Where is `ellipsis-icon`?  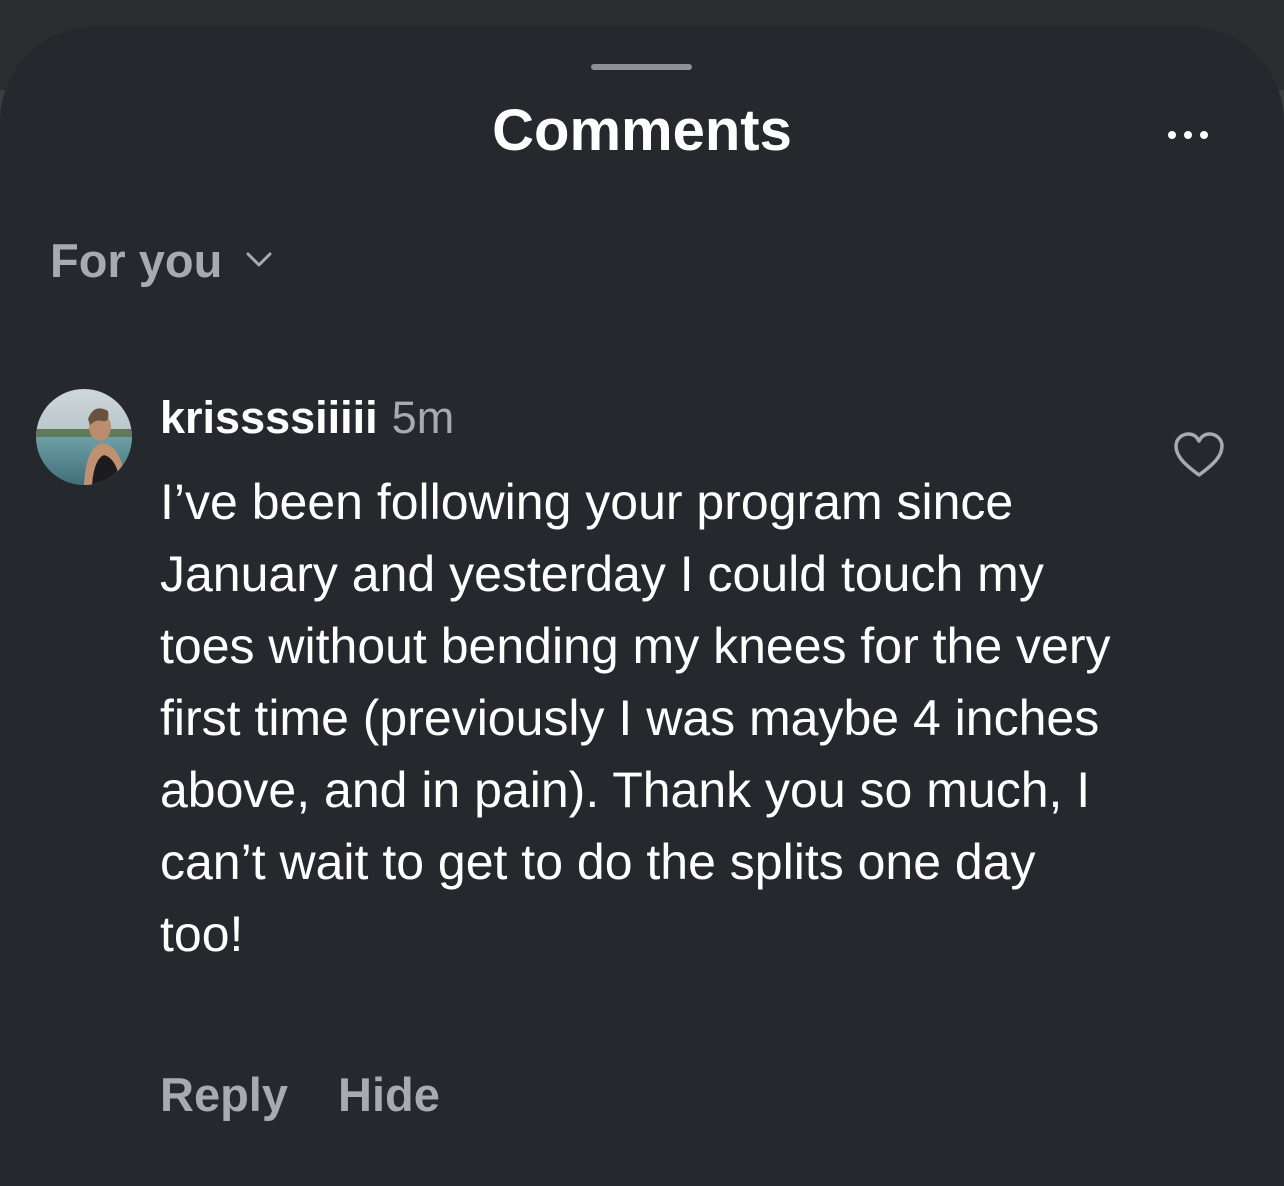
ellipsis-icon is located at coordinates (1172, 135).